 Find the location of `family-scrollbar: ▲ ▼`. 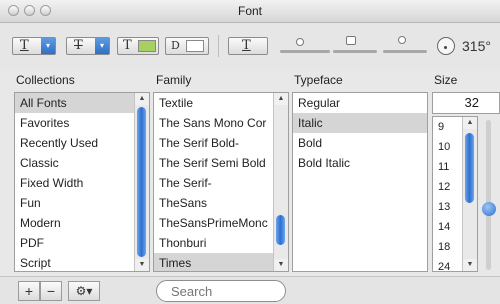

family-scrollbar: ▲ ▼ is located at coordinates (280, 182).